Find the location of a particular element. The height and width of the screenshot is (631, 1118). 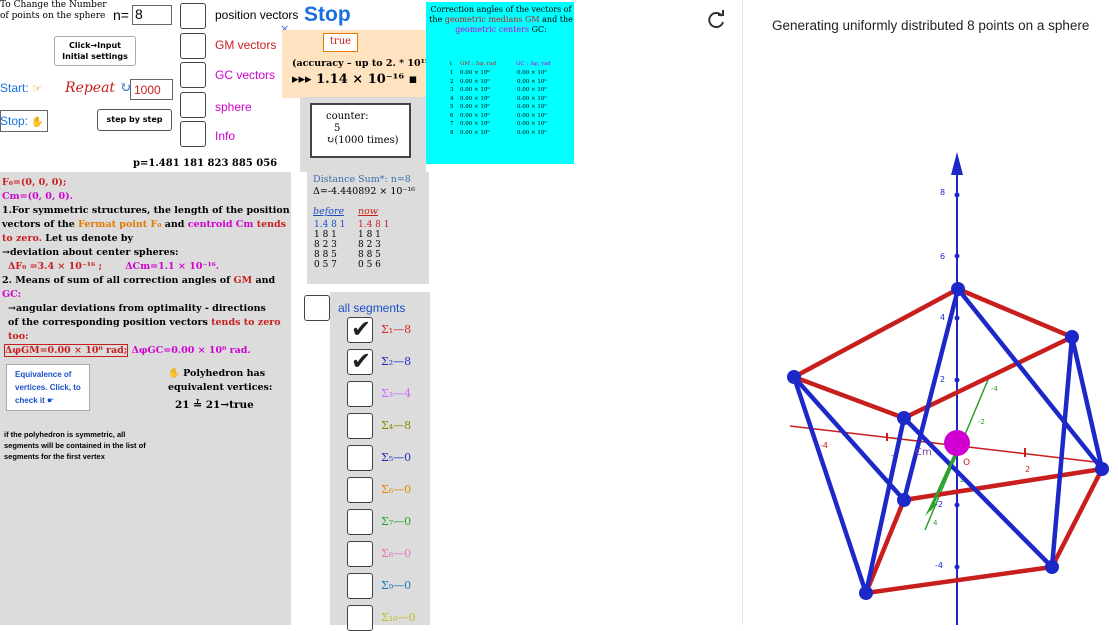

x-label-2: 2 is located at coordinates (1027, 469).